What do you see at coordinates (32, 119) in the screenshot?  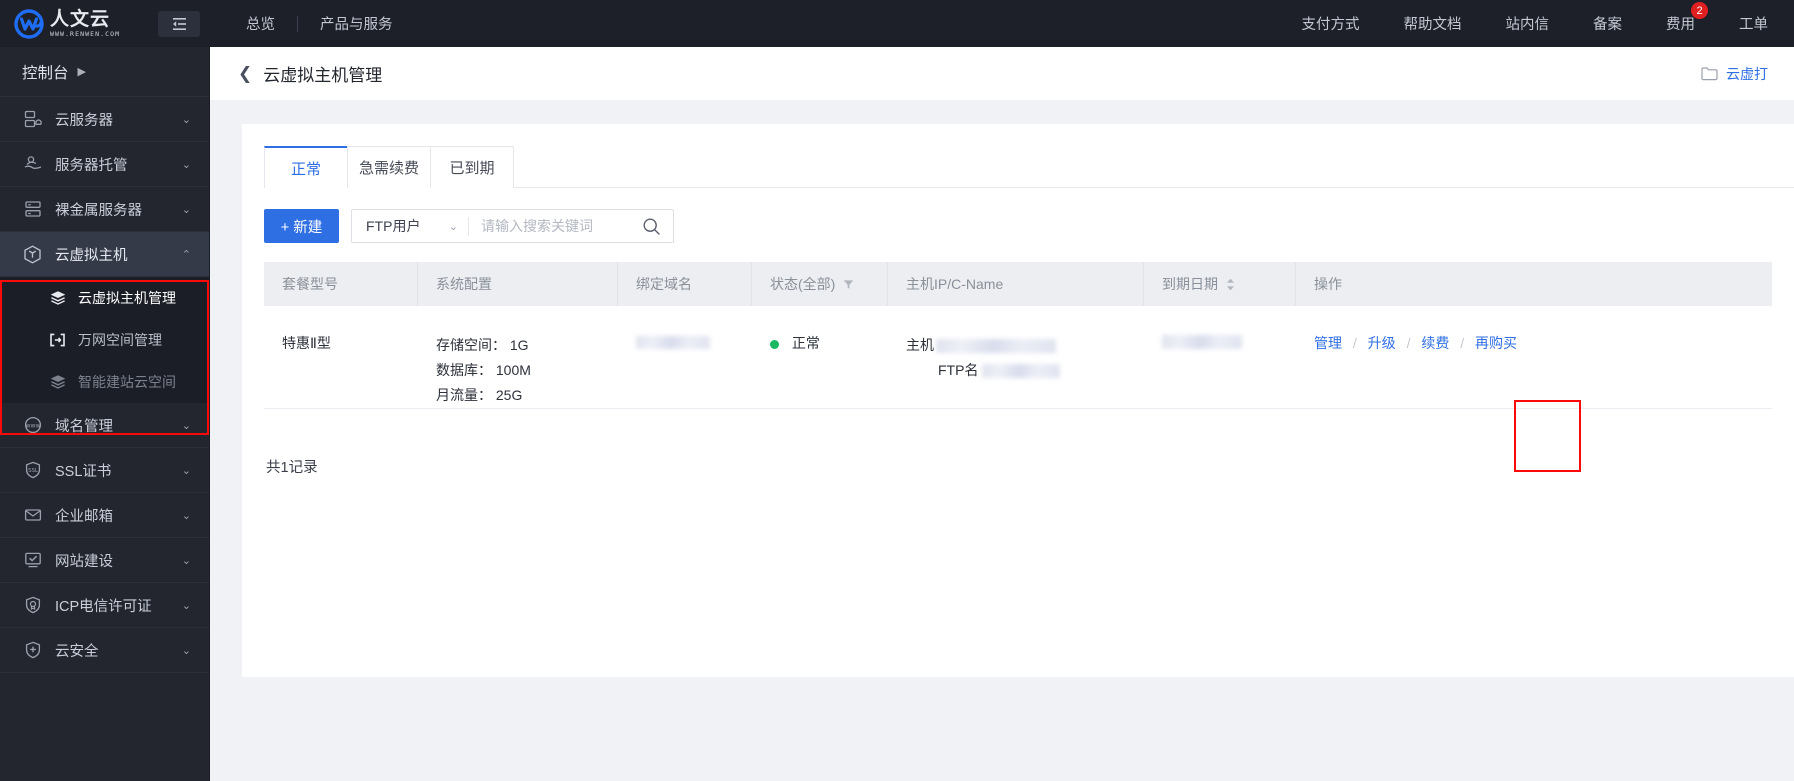 I see `server-icon` at bounding box center [32, 119].